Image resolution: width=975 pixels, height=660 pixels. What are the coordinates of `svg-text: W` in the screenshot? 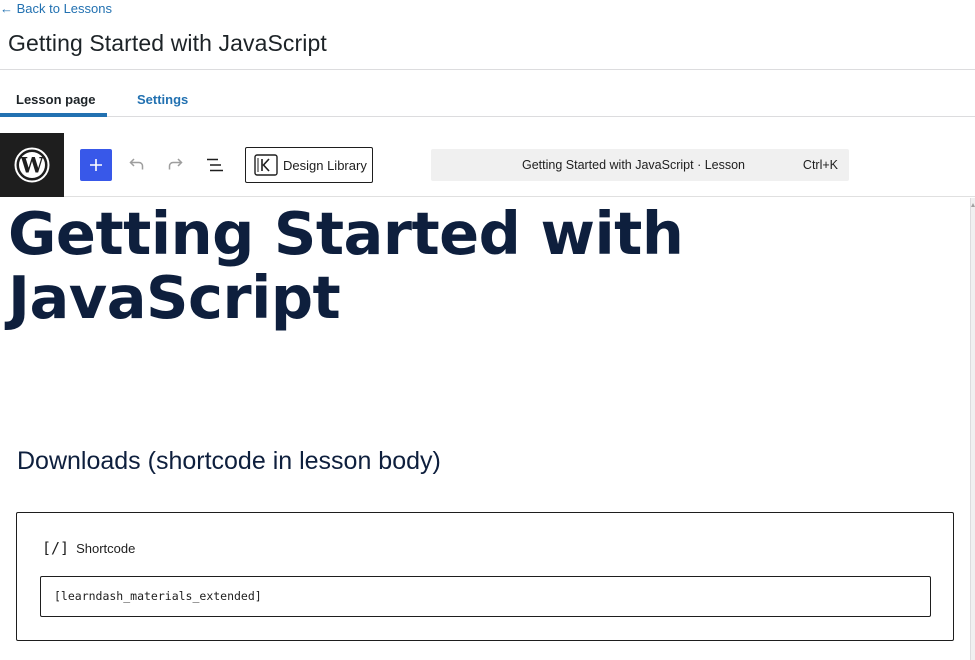 It's located at (31, 165).